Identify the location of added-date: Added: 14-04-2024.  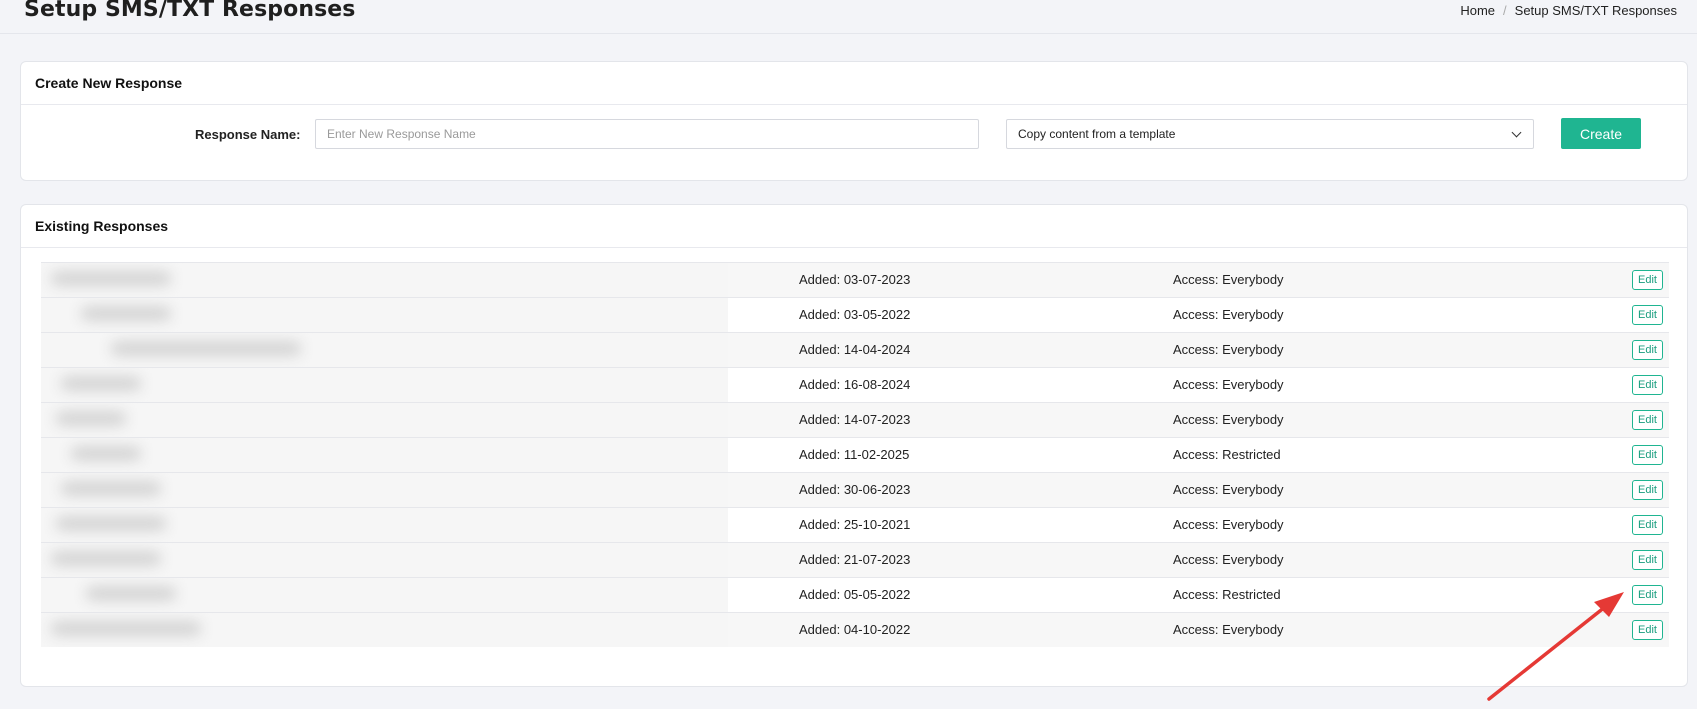
(855, 349).